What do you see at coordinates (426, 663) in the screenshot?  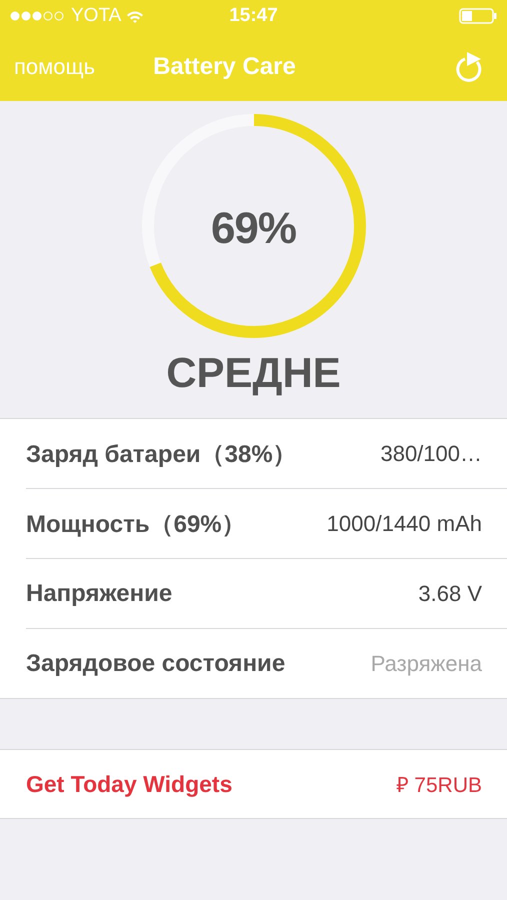 I see `row-value: Разряжена` at bounding box center [426, 663].